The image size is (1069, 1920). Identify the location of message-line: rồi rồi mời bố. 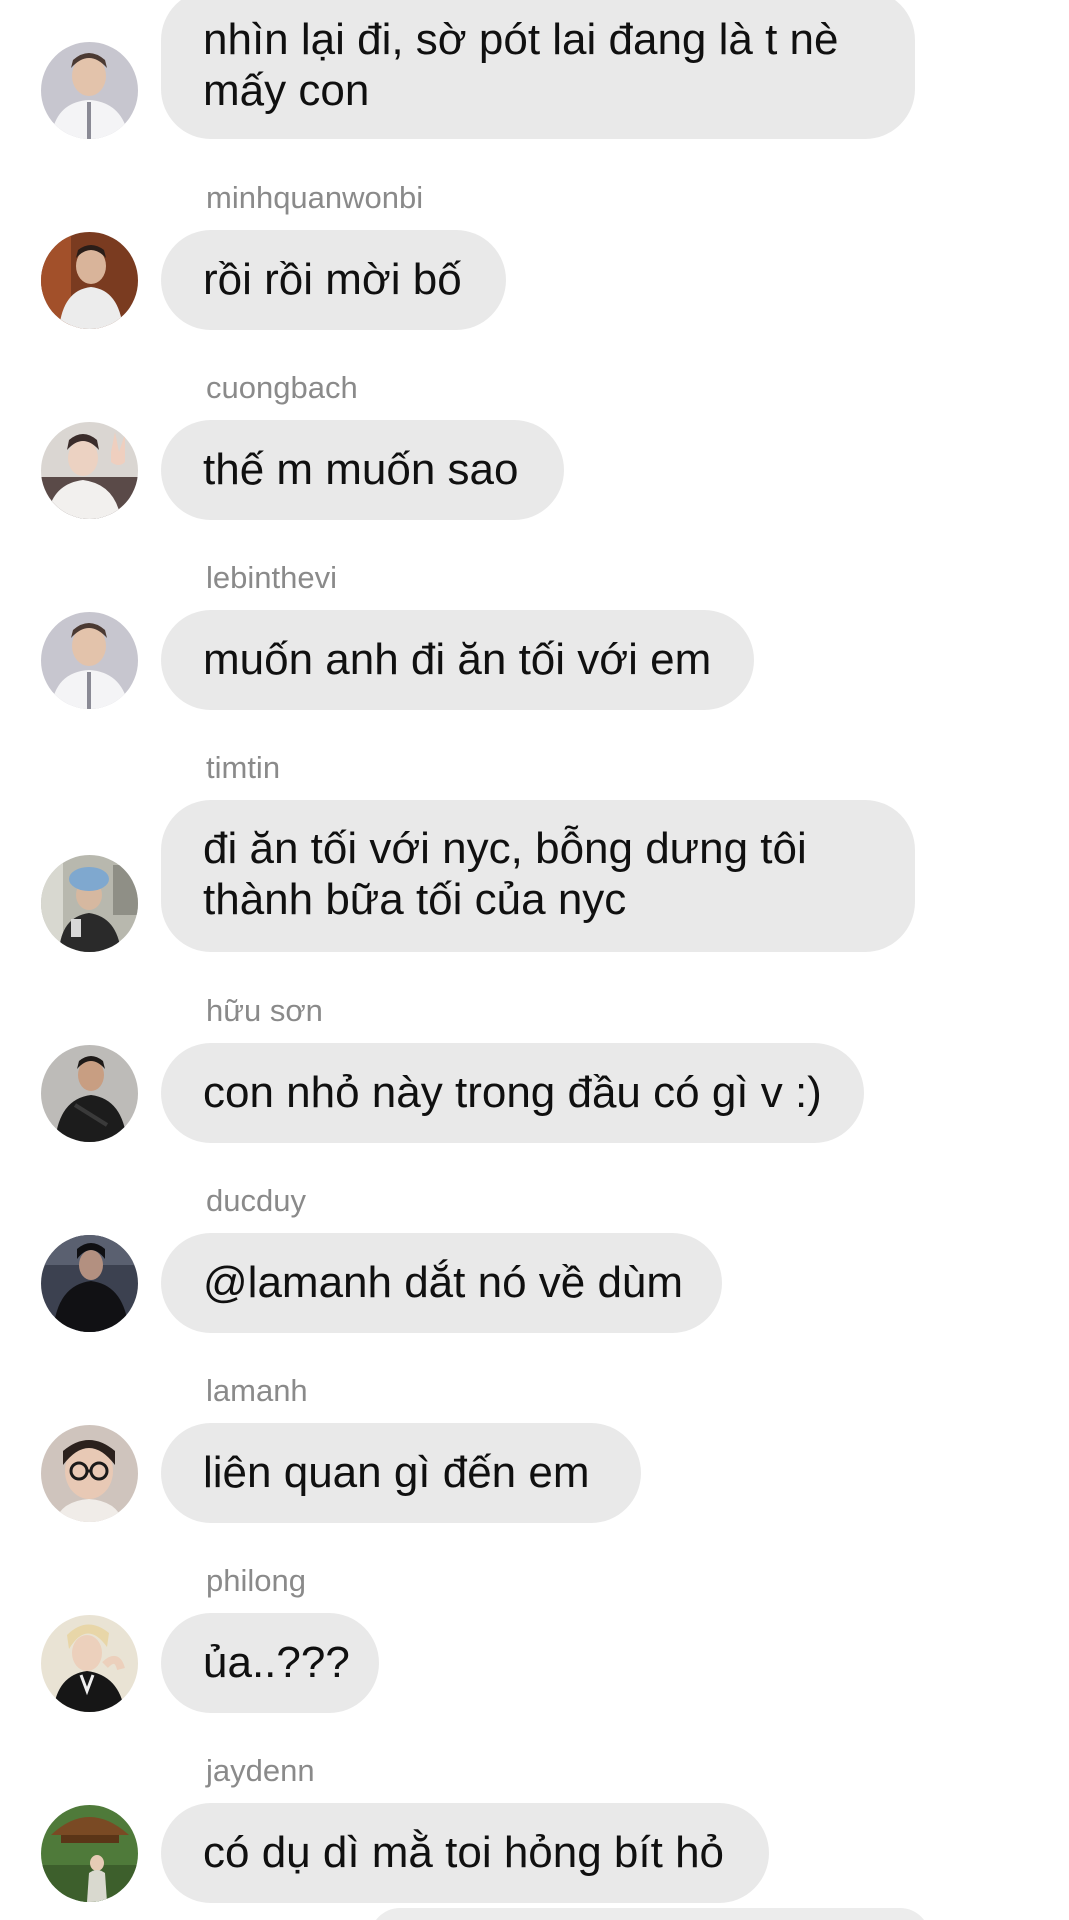
(332, 279).